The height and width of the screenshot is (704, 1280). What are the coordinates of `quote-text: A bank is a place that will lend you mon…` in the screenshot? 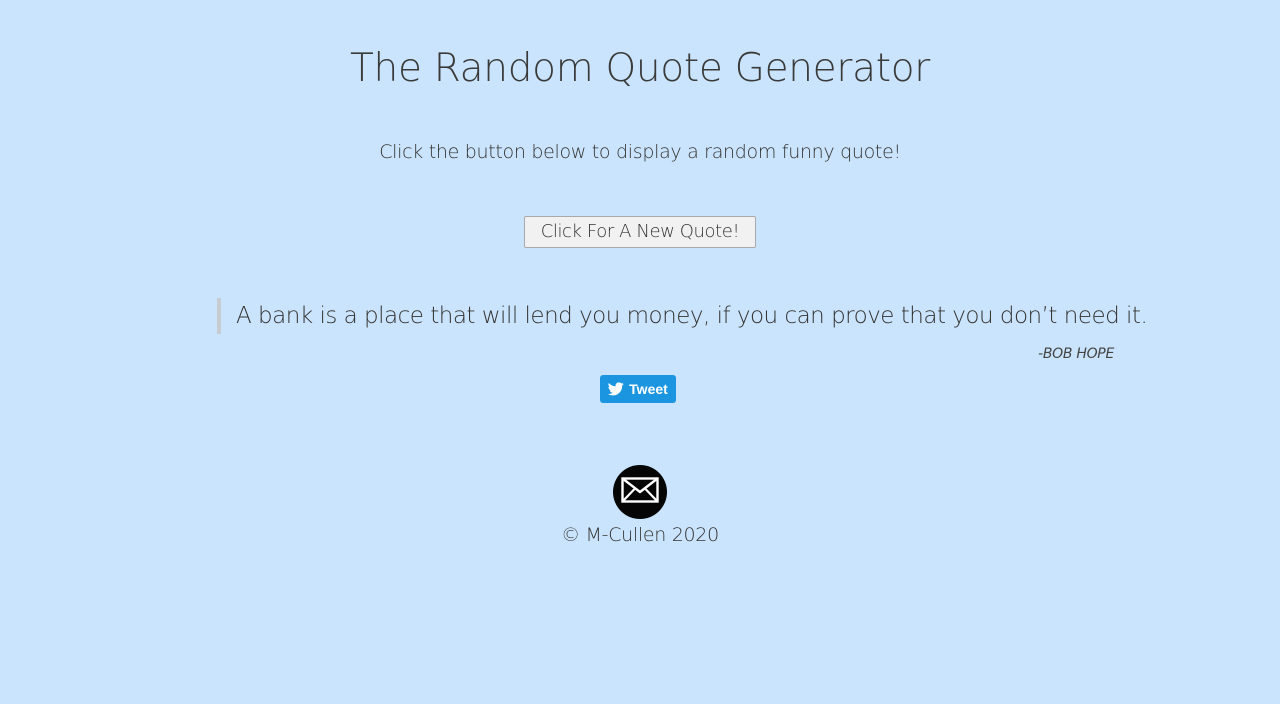 It's located at (692, 316).